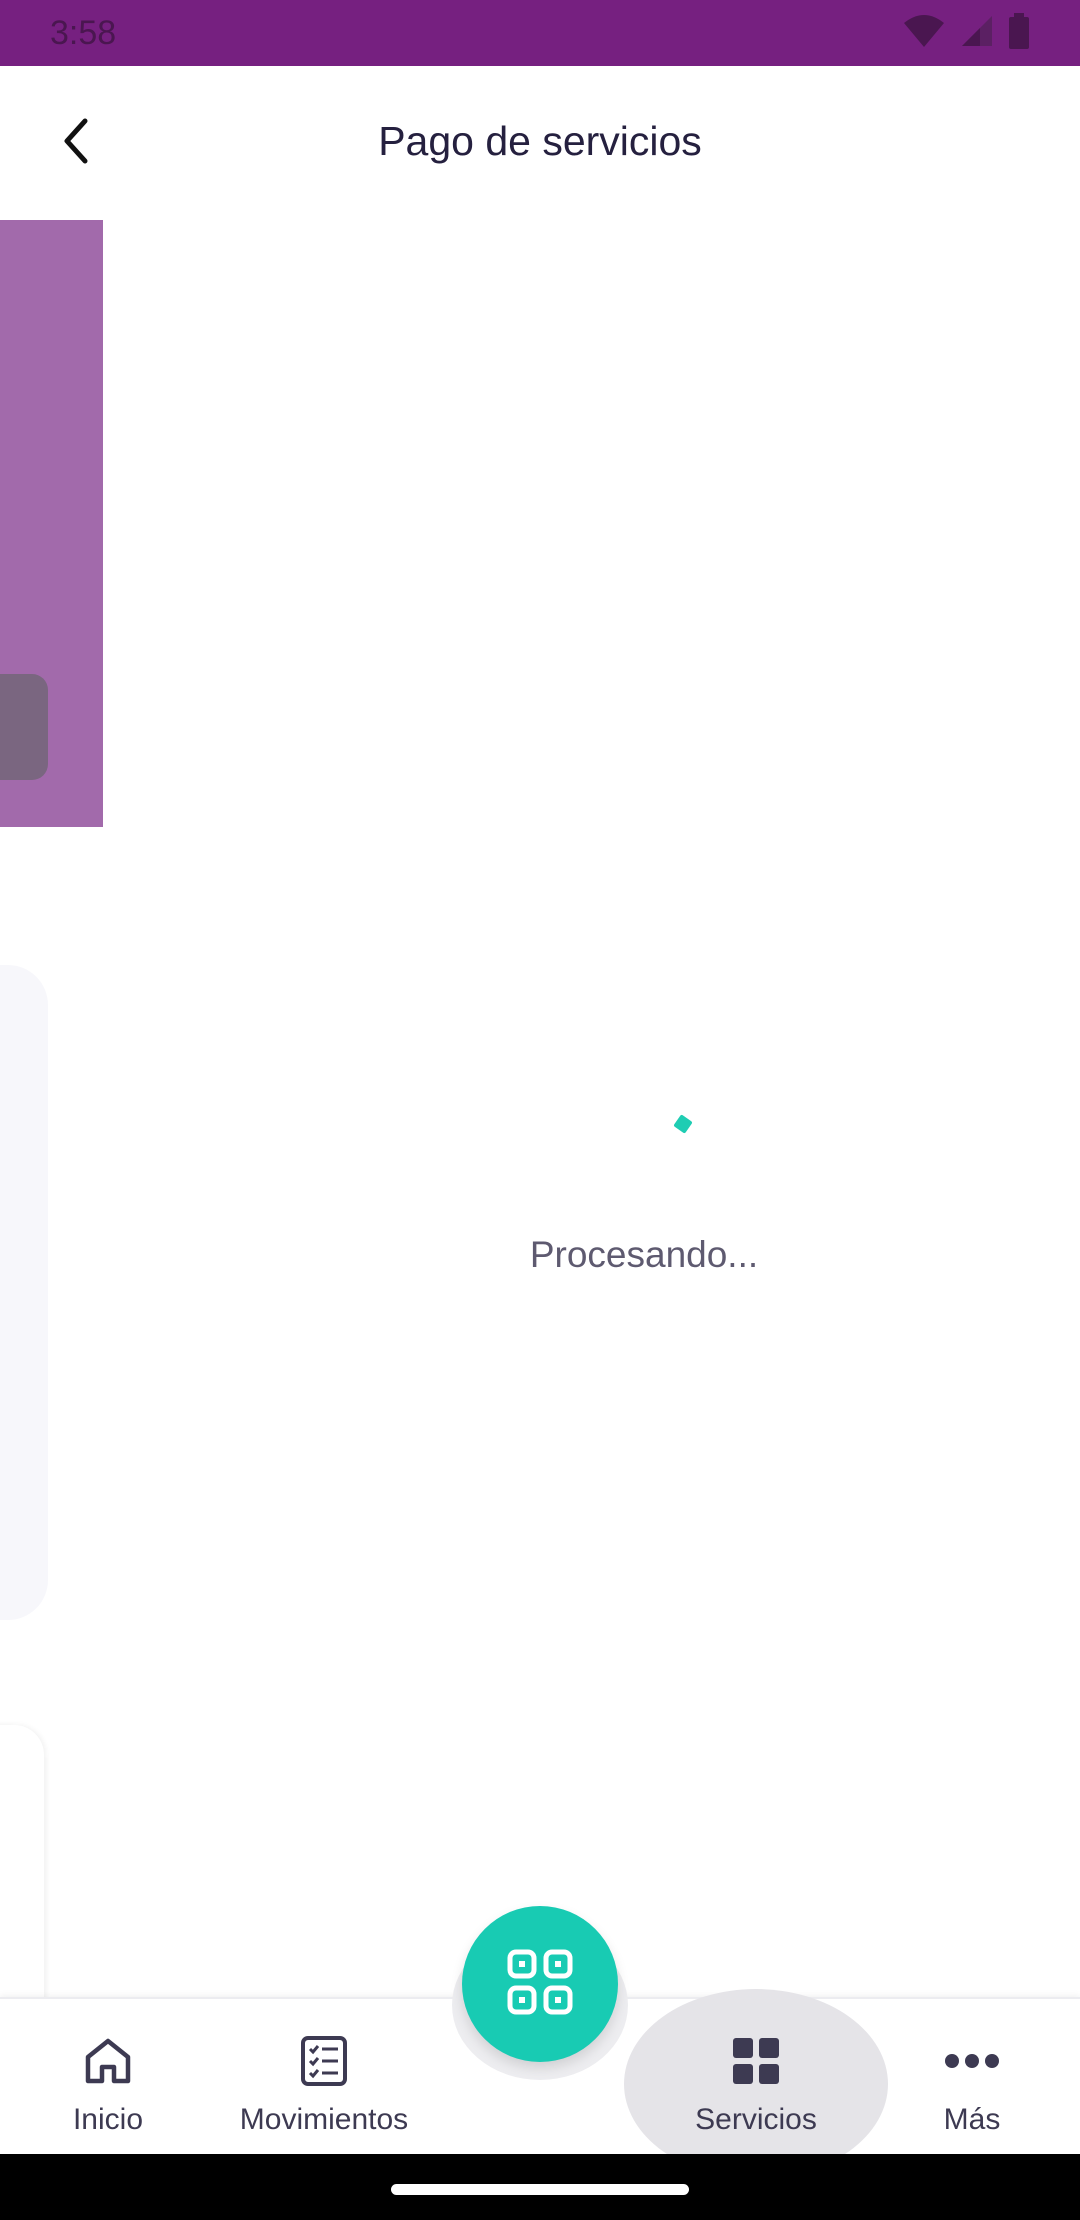 The image size is (1080, 2220). Describe the element at coordinates (540, 2189) in the screenshot. I see `home-indicator` at that location.